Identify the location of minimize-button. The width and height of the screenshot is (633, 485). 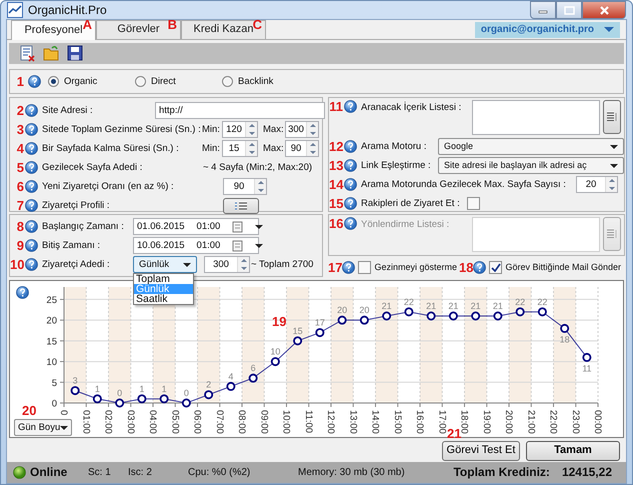
(543, 10).